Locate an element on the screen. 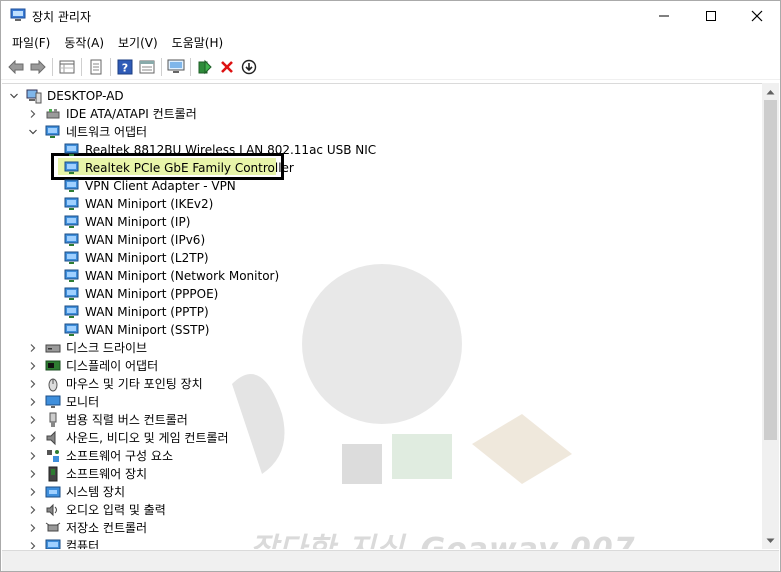  vertical-scrollbar is located at coordinates (770, 316).